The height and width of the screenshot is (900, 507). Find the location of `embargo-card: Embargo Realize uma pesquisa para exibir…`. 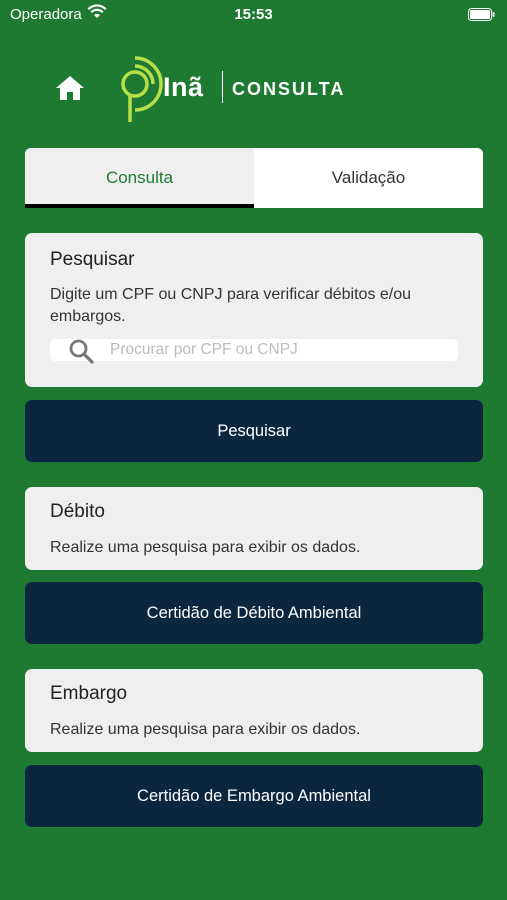

embargo-card: Embargo Realize uma pesquisa para exibir… is located at coordinates (254, 710).